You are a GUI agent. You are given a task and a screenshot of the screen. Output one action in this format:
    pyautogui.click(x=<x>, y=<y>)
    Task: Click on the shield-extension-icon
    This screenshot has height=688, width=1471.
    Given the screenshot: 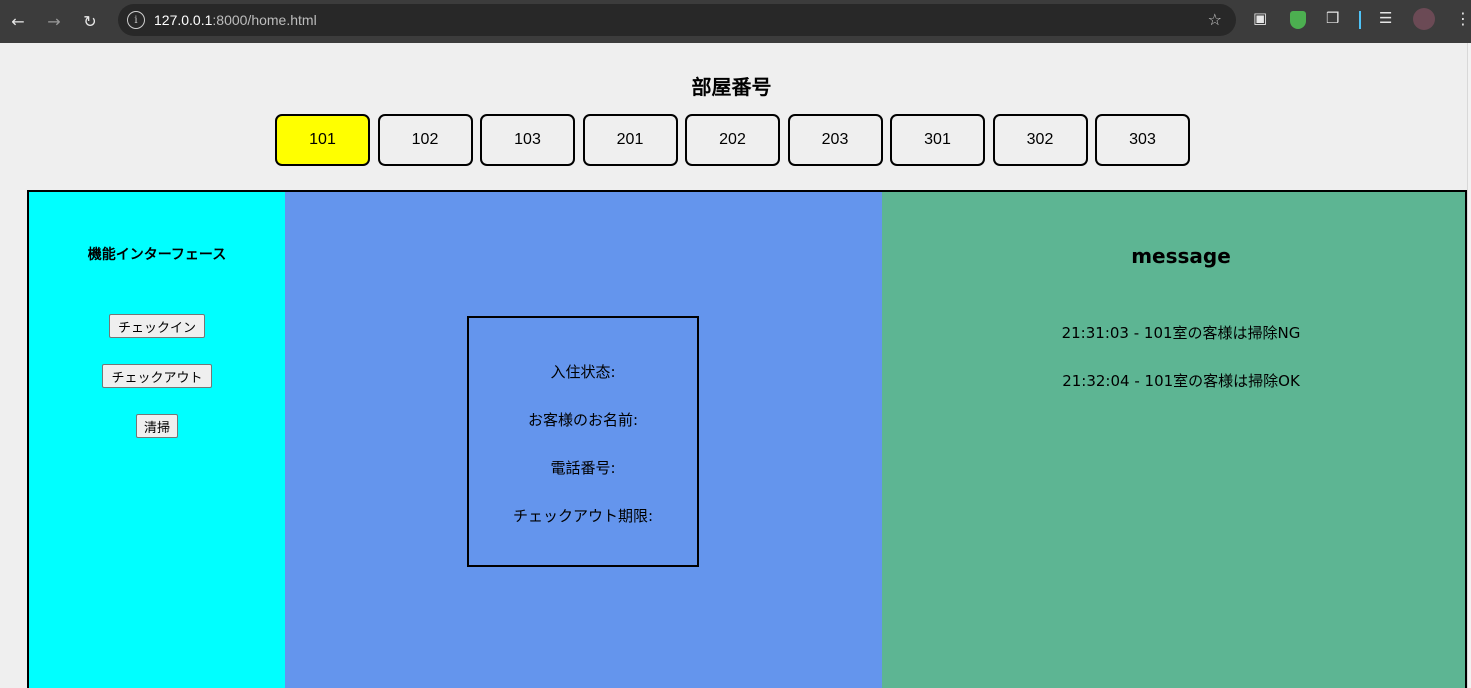 What is the action you would take?
    pyautogui.click(x=1298, y=20)
    